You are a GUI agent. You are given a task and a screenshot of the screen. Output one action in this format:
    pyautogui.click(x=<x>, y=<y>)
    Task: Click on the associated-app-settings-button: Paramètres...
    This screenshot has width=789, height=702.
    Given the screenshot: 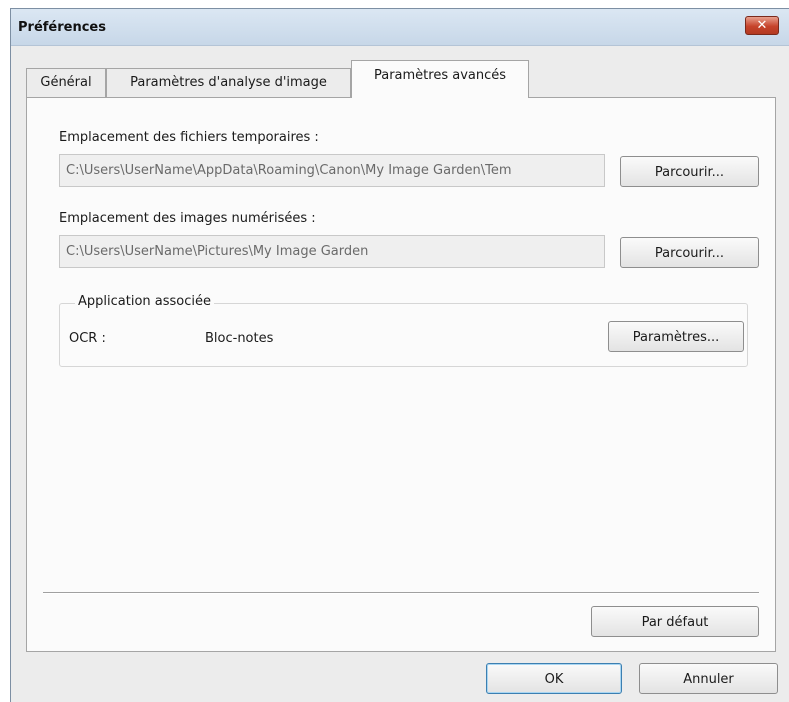 What is the action you would take?
    pyautogui.click(x=676, y=336)
    